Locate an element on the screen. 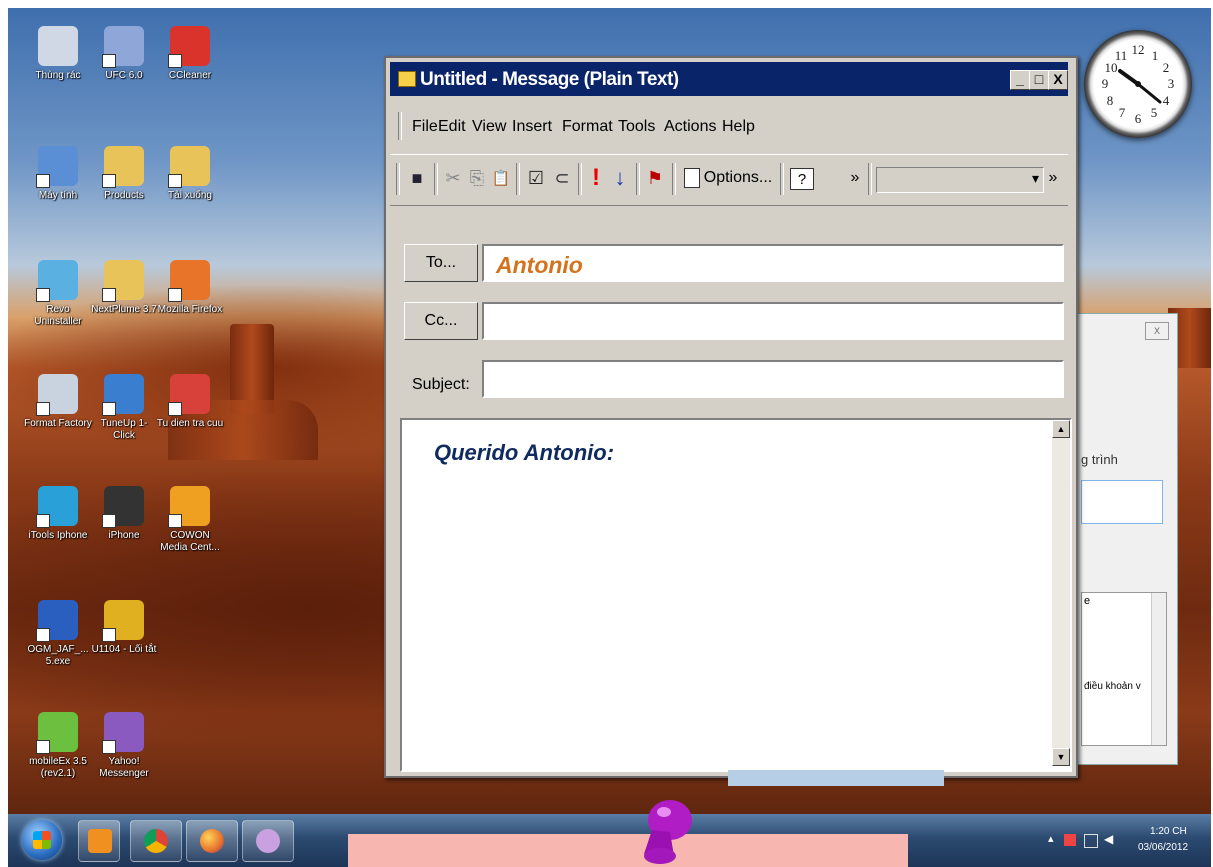 The height and width of the screenshot is (867, 1213). svg-text: 6 is located at coordinates (1138, 118).